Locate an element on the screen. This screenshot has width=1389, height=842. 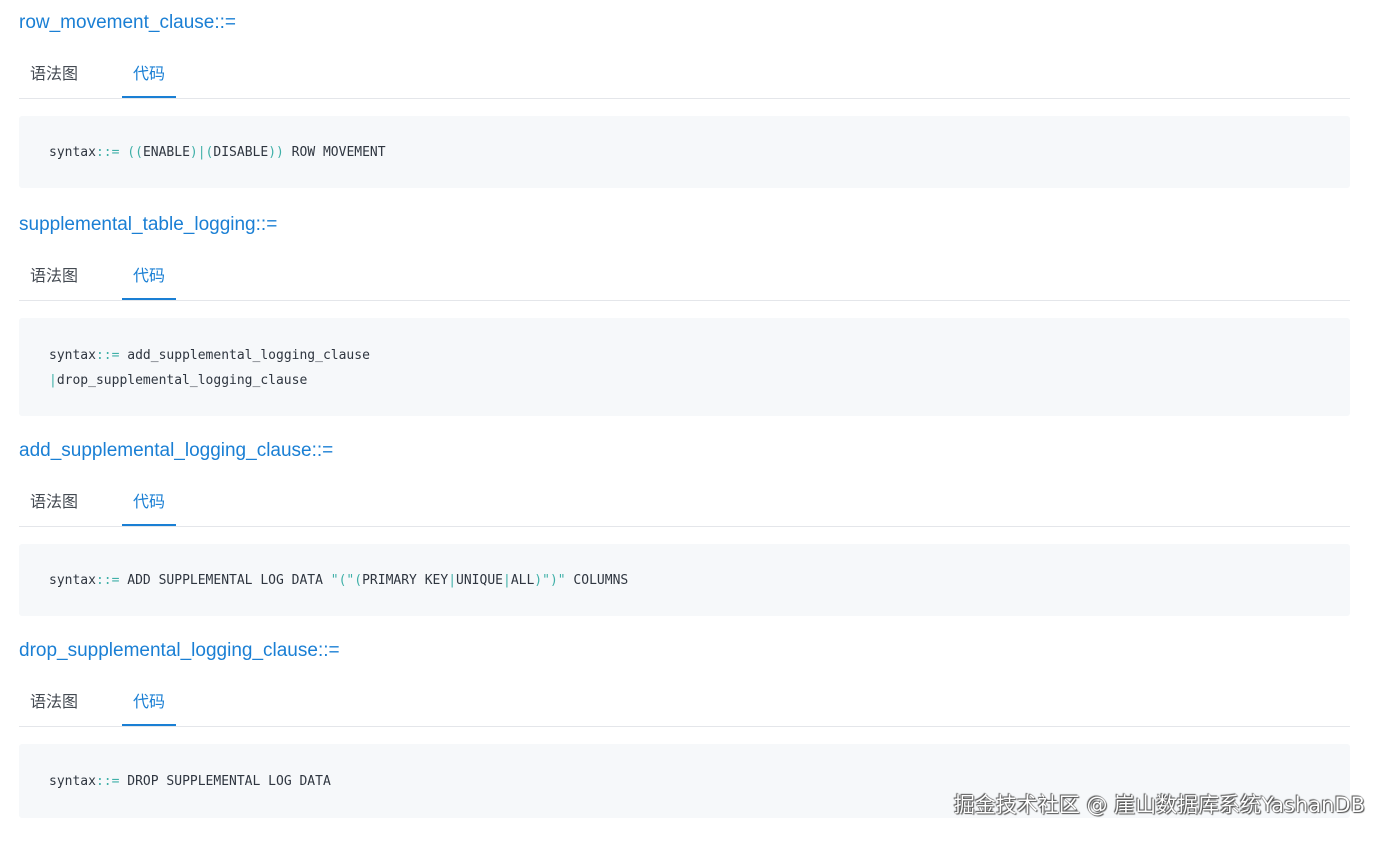
code-token: COLUMNS is located at coordinates (597, 580).